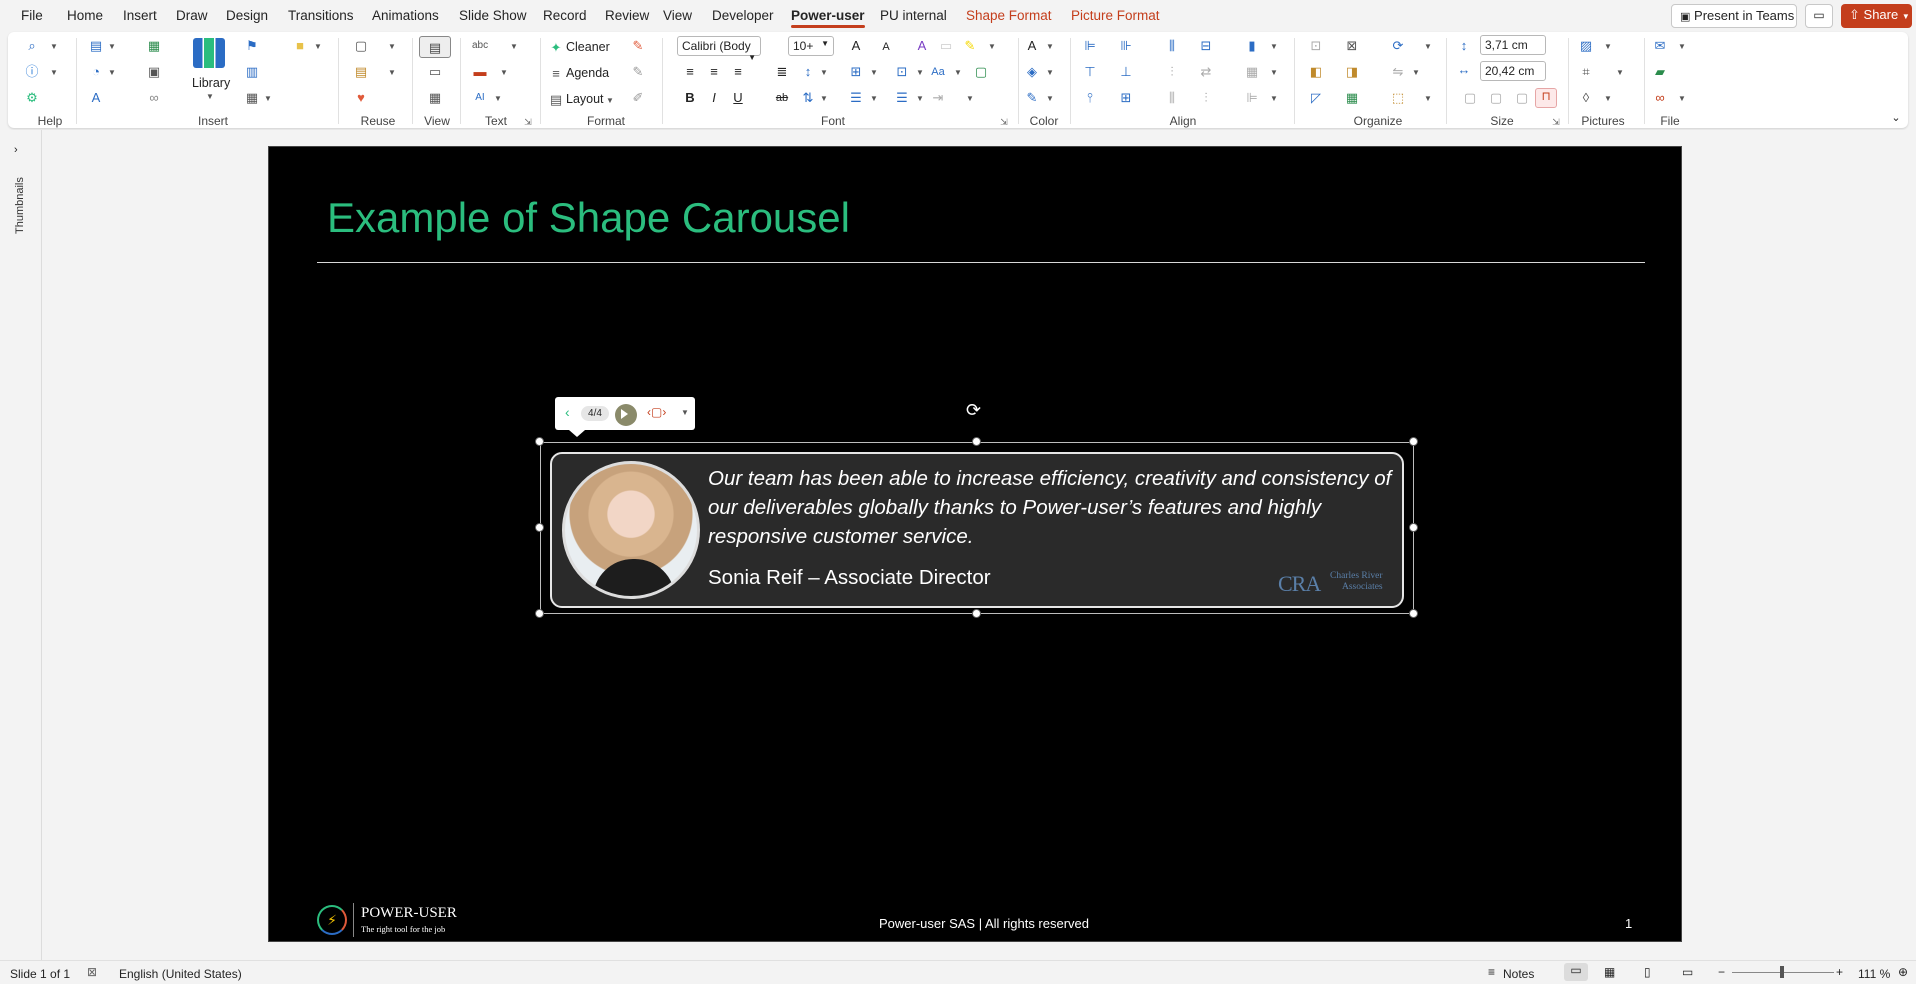 Image resolution: width=1916 pixels, height=984 pixels. Describe the element at coordinates (1513, 45) in the screenshot. I see `shape-height-input: 3,71 cm` at that location.